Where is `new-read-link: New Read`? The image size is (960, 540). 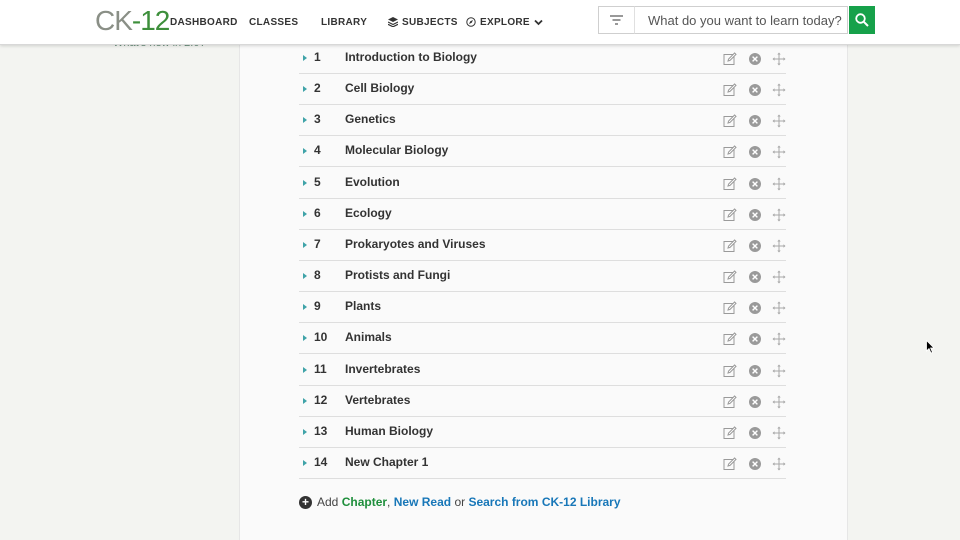 new-read-link: New Read is located at coordinates (422, 502).